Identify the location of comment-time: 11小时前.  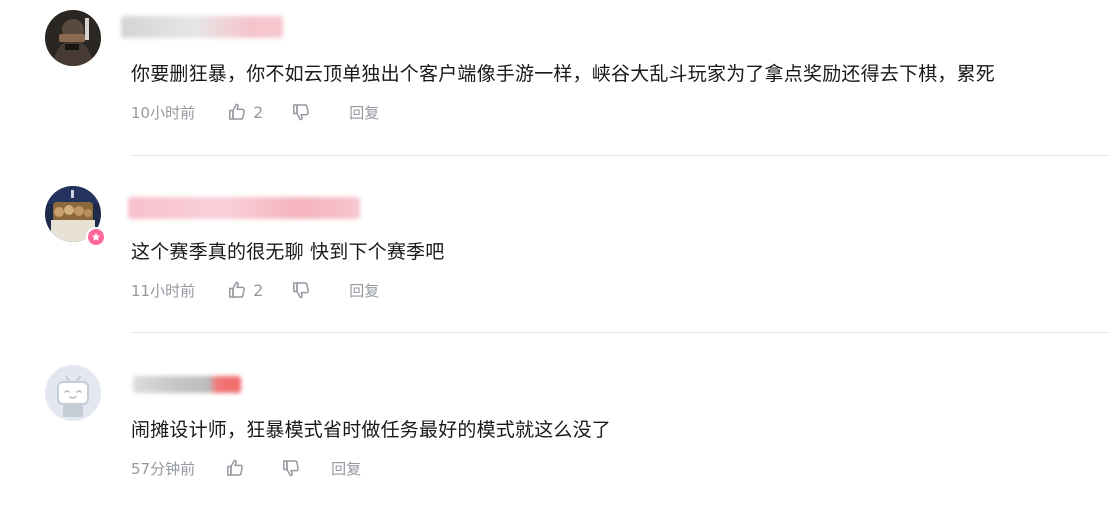
(163, 290).